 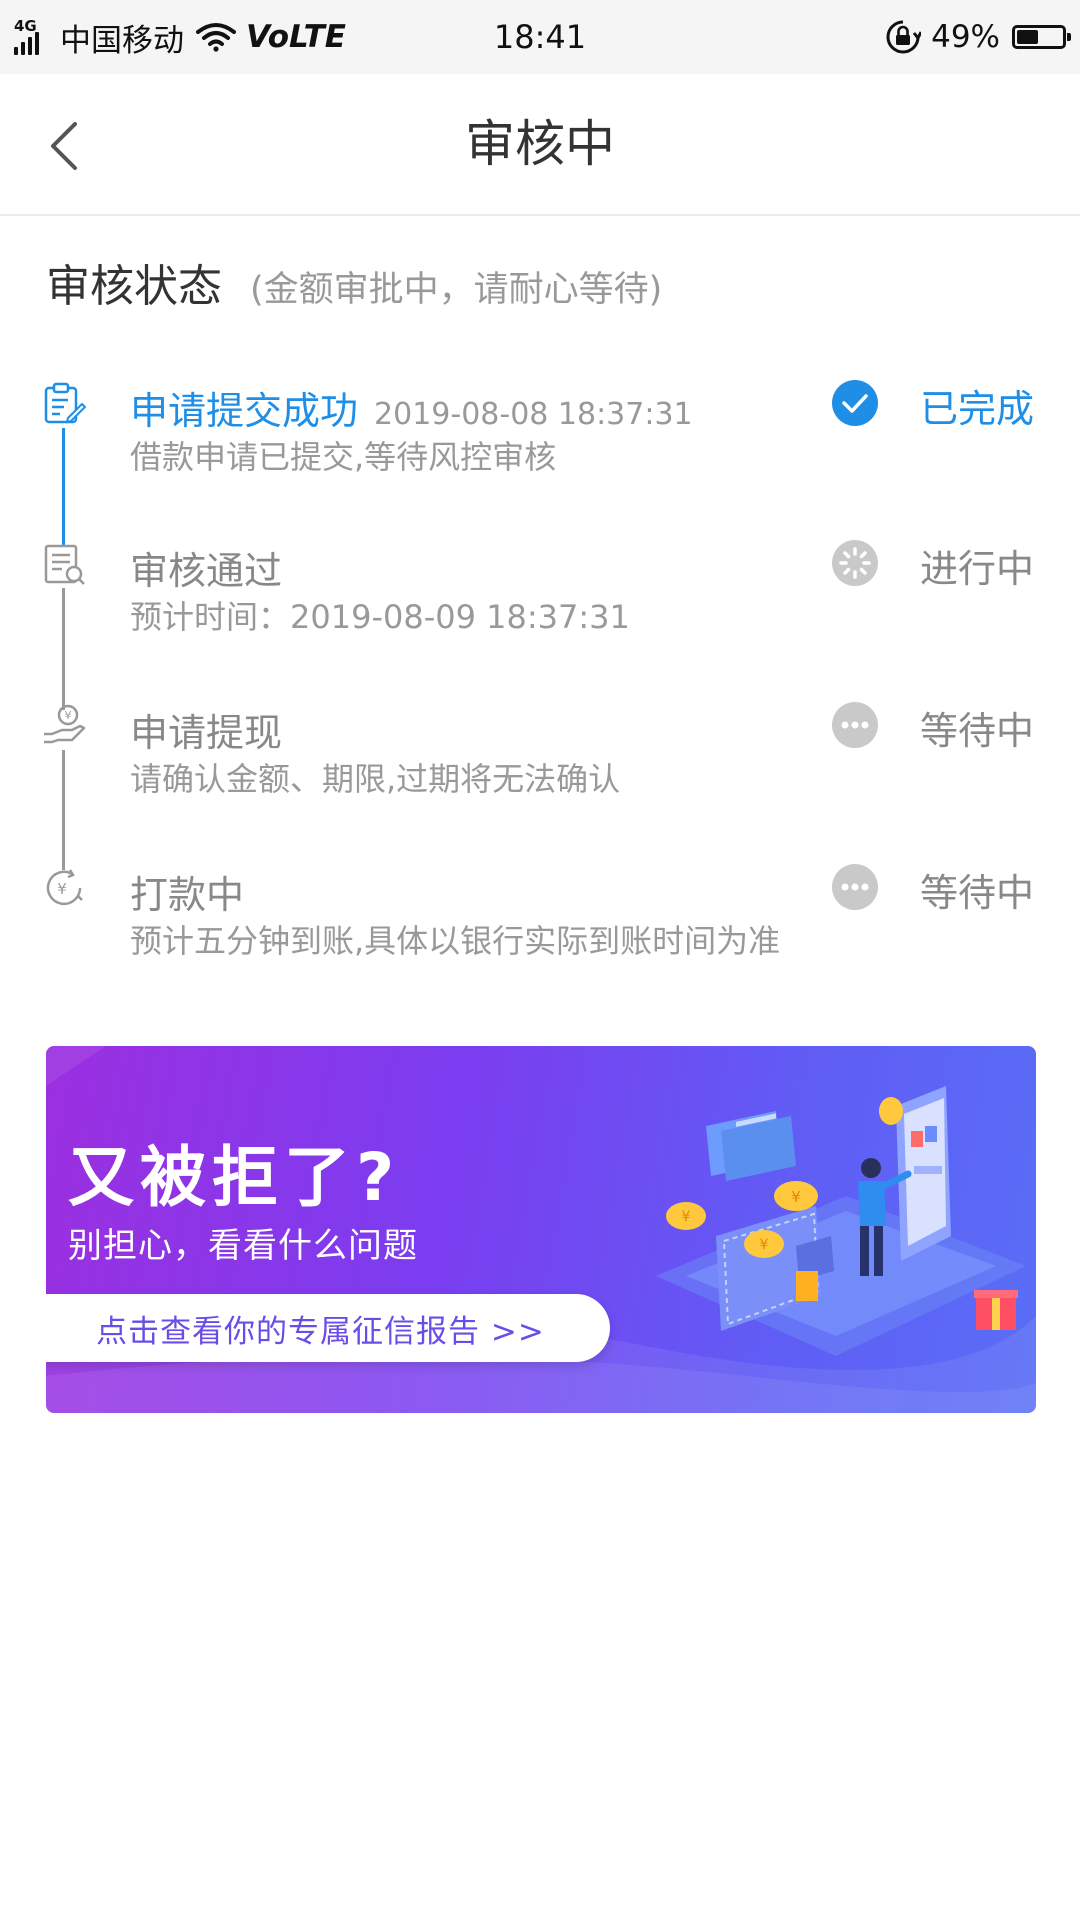 What do you see at coordinates (455, 941) in the screenshot?
I see `step-description: 预计五分钟到账,具体以银行实际到账时间为准` at bounding box center [455, 941].